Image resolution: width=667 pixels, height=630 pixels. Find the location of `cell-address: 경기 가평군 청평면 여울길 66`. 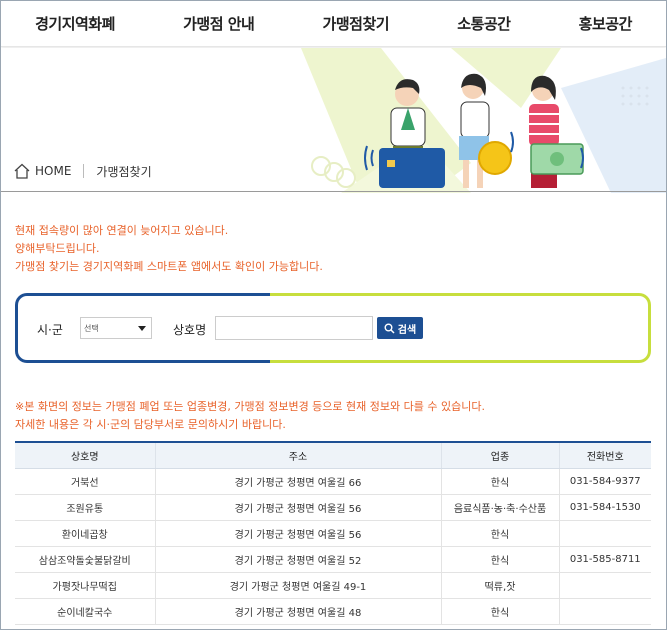

cell-address: 경기 가평군 청평면 여울길 66 is located at coordinates (297, 481).